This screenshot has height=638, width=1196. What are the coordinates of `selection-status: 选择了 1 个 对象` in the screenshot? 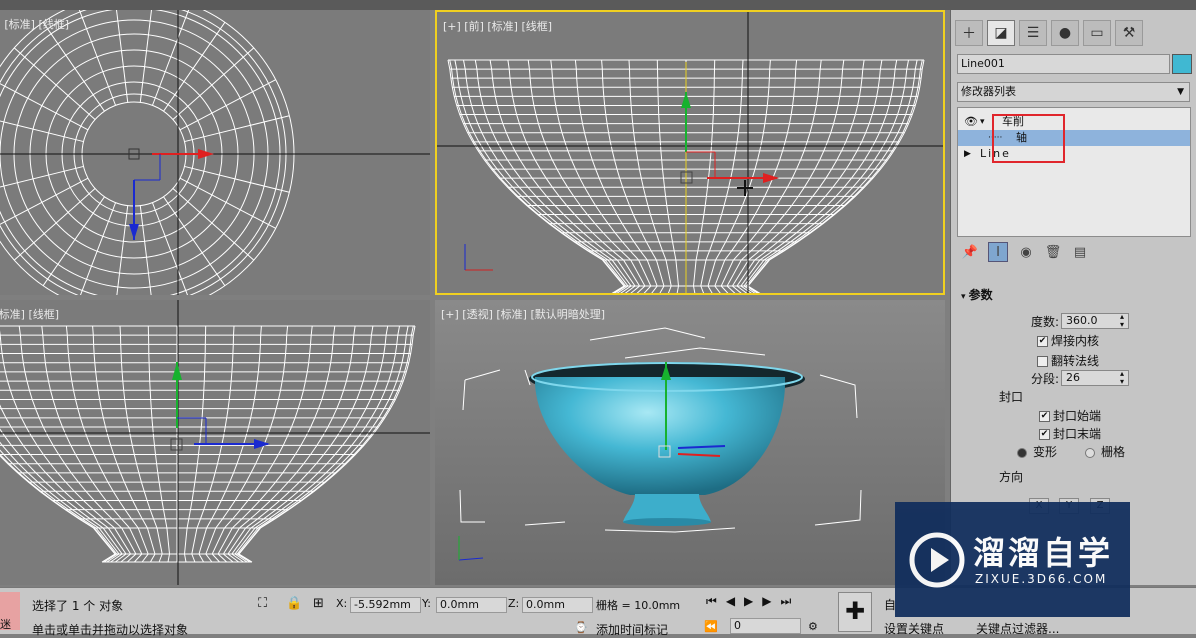 It's located at (78, 606).